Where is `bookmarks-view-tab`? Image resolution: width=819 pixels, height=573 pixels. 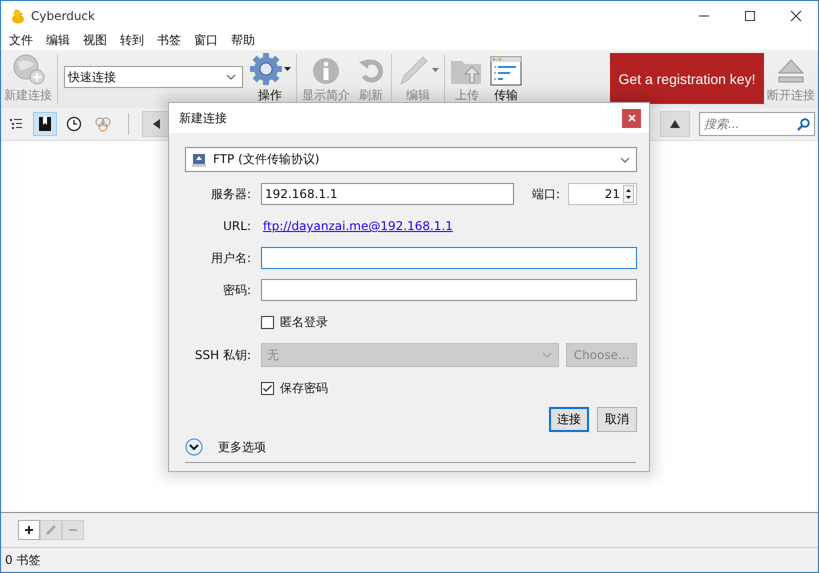 bookmarks-view-tab is located at coordinates (45, 124).